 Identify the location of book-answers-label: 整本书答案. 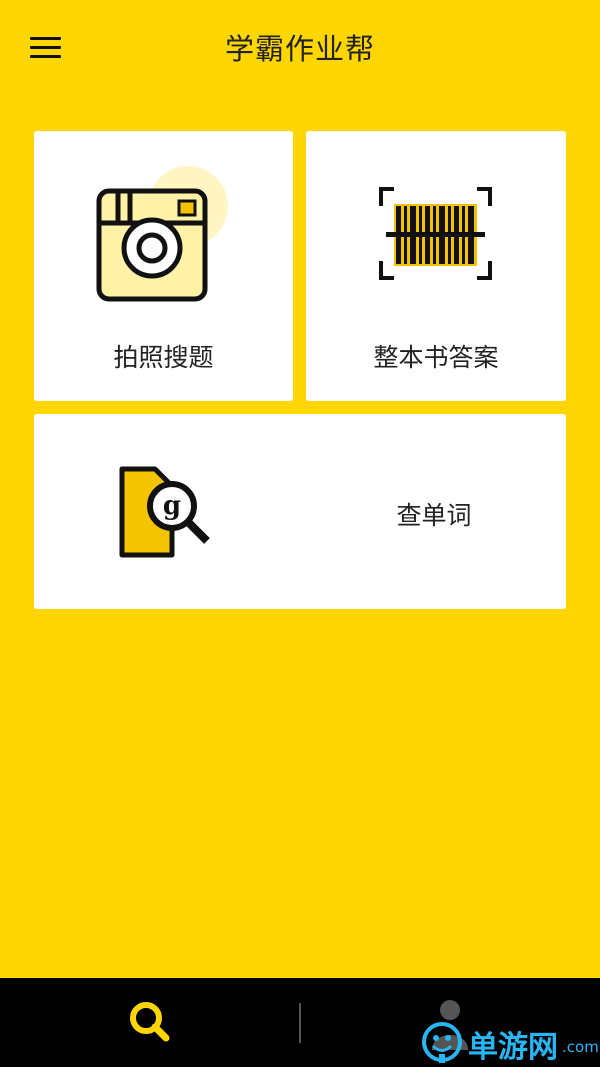
(436, 357).